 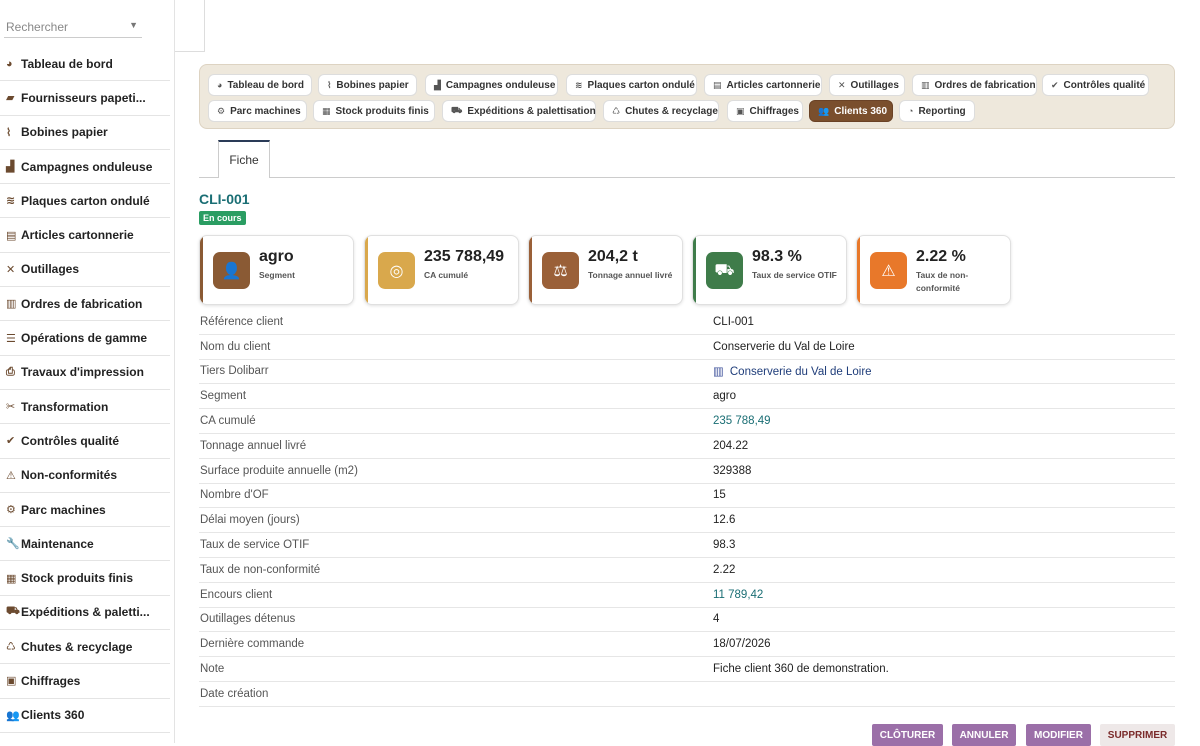 I want to click on scissors-icon: ✂, so click(x=11, y=407).